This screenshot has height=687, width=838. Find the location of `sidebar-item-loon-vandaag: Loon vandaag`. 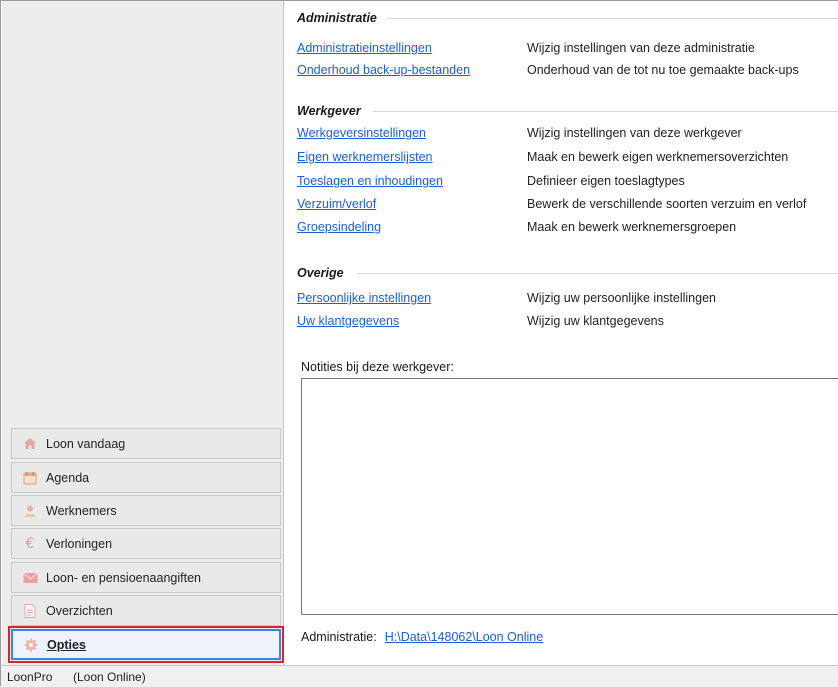

sidebar-item-loon-vandaag: Loon vandaag is located at coordinates (146, 443).